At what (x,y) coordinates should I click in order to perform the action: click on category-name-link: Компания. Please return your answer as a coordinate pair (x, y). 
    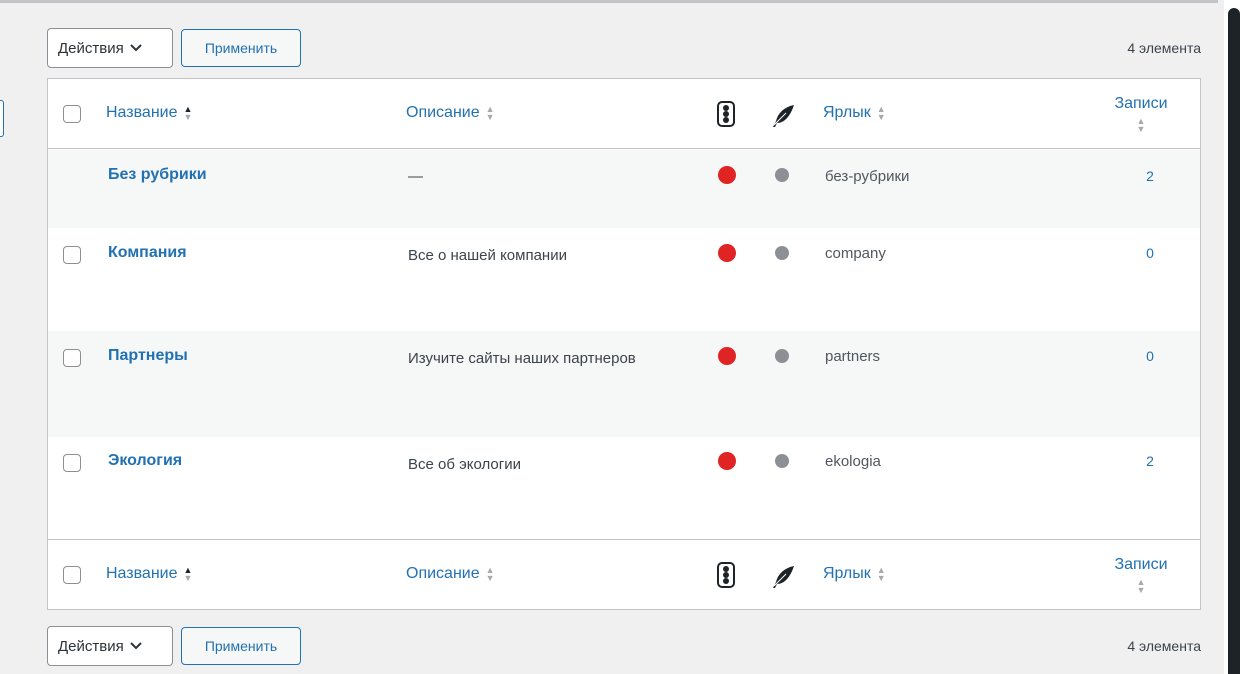
    Looking at the image, I should click on (147, 253).